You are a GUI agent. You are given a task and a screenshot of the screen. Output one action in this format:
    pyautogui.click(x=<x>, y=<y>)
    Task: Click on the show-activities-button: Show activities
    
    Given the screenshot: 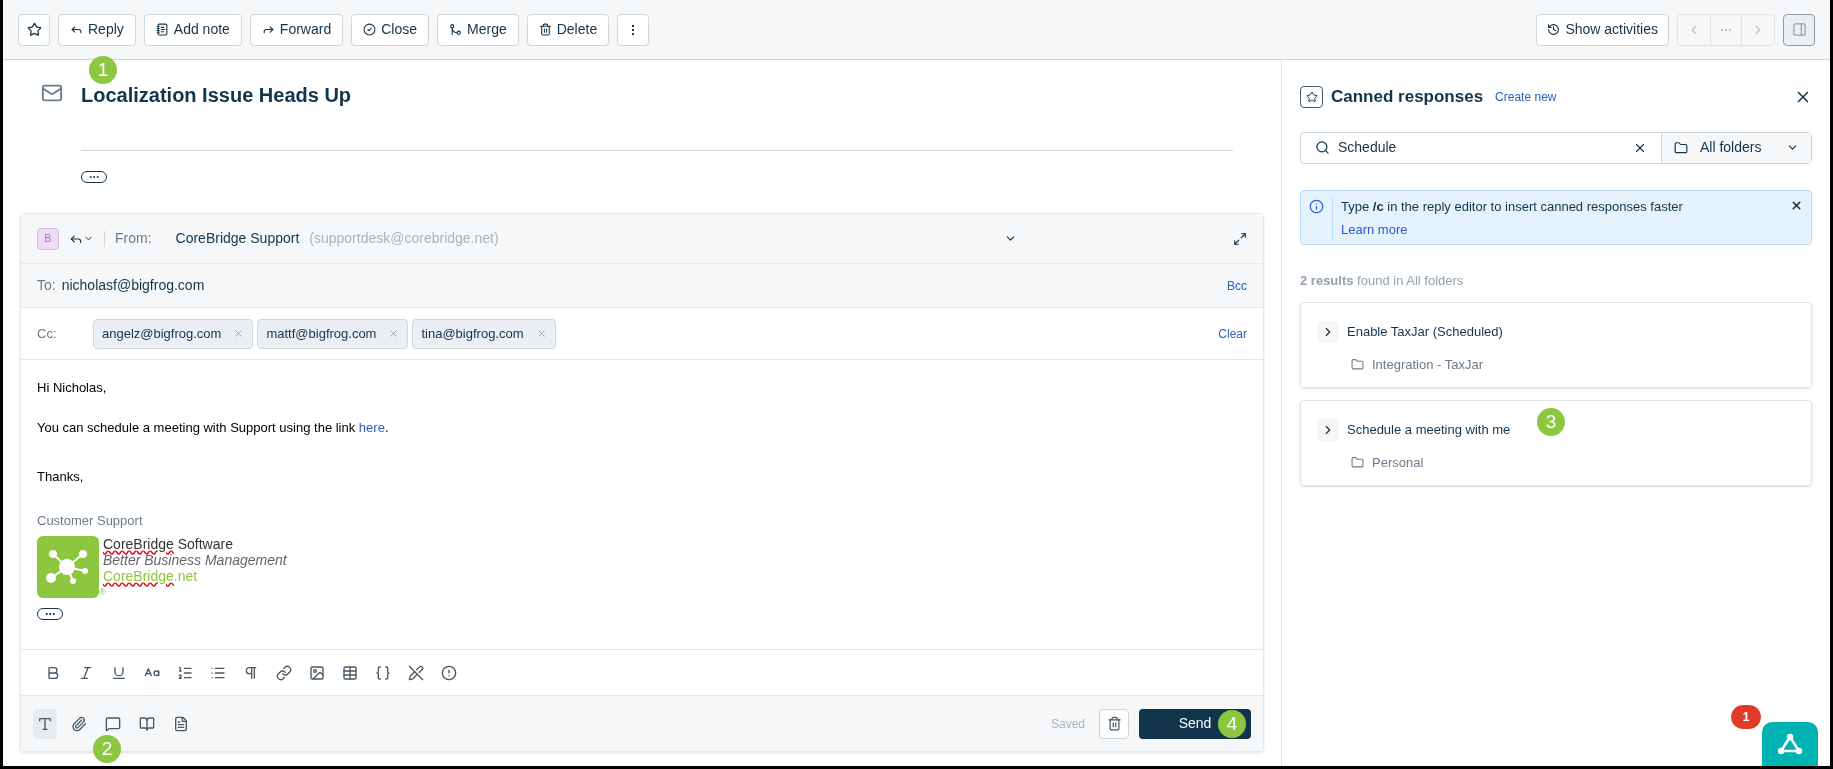 What is the action you would take?
    pyautogui.click(x=1602, y=29)
    